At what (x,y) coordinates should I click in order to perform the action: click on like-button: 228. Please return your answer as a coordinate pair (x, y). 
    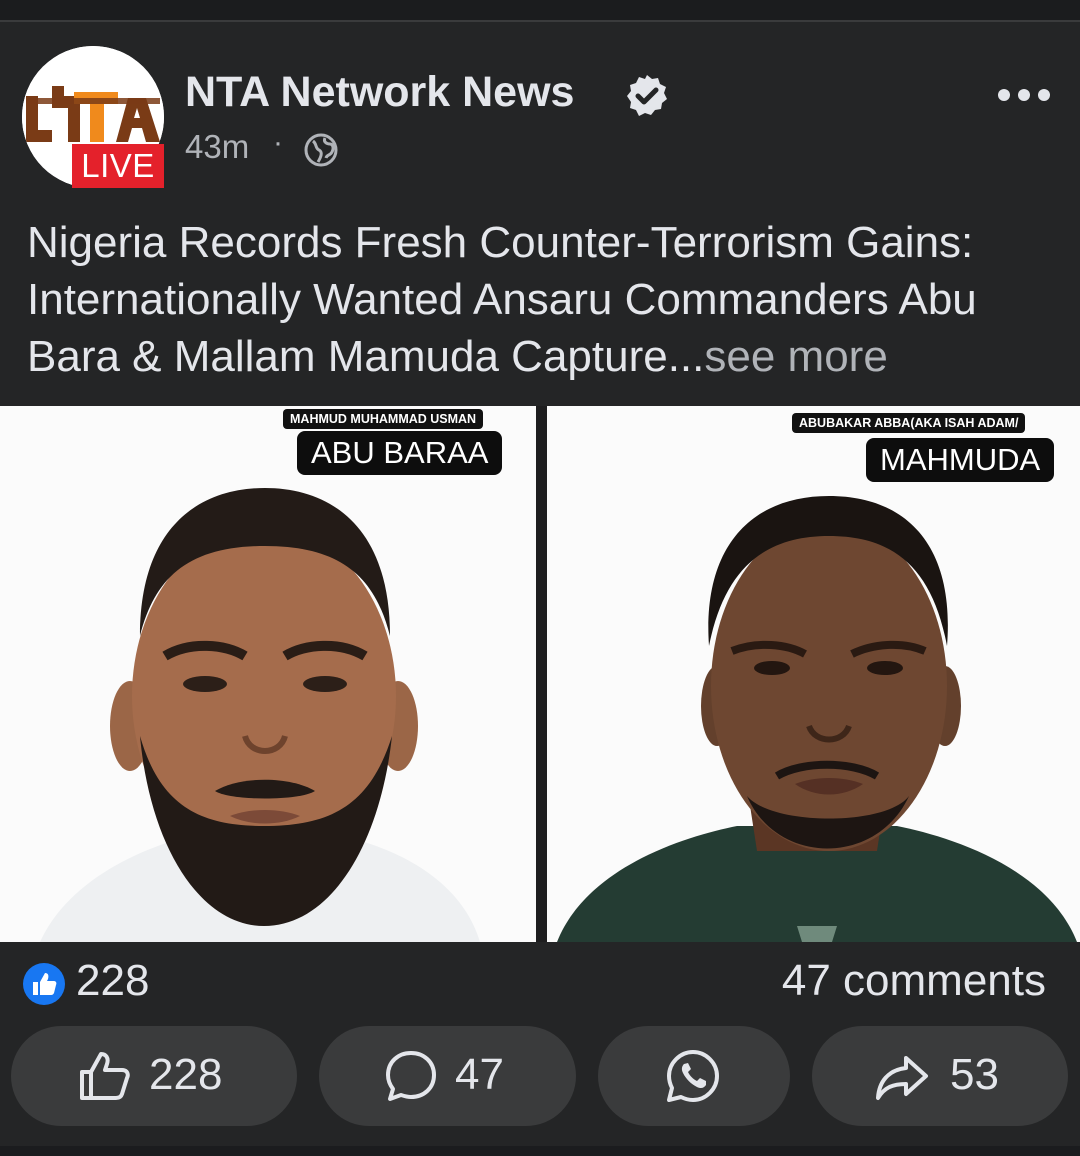
    Looking at the image, I should click on (154, 1076).